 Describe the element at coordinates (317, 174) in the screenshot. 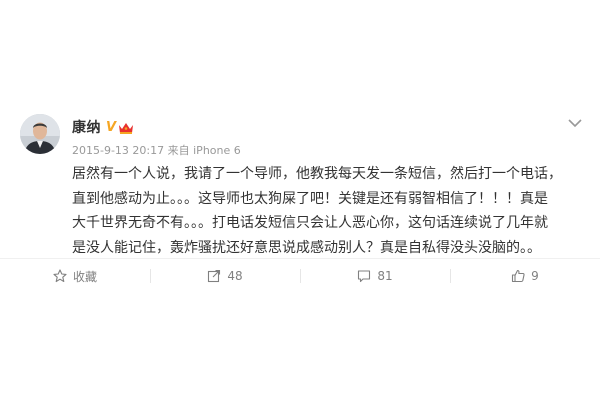

I see `content-line: 居然有一个人说，我请了一个导师，他教我每天发一条短信，然后打一个电话，` at that location.